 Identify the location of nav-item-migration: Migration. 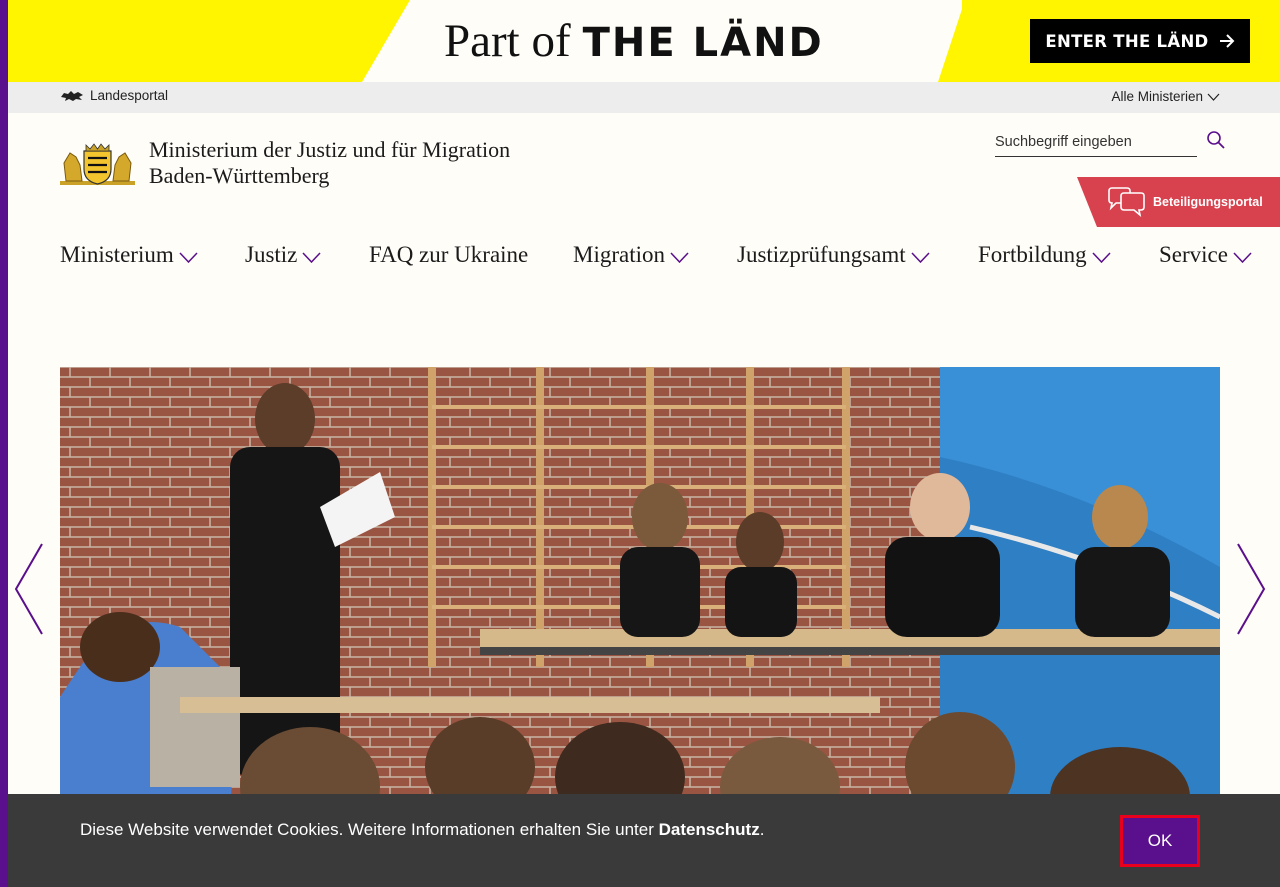
(631, 255).